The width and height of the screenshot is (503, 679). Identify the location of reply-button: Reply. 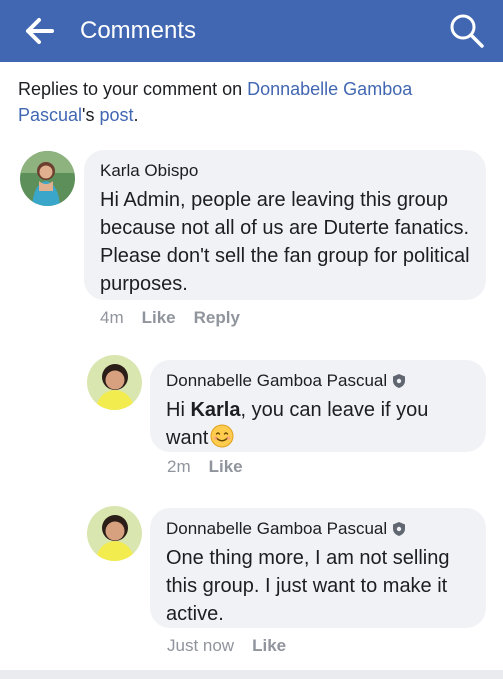
(217, 318).